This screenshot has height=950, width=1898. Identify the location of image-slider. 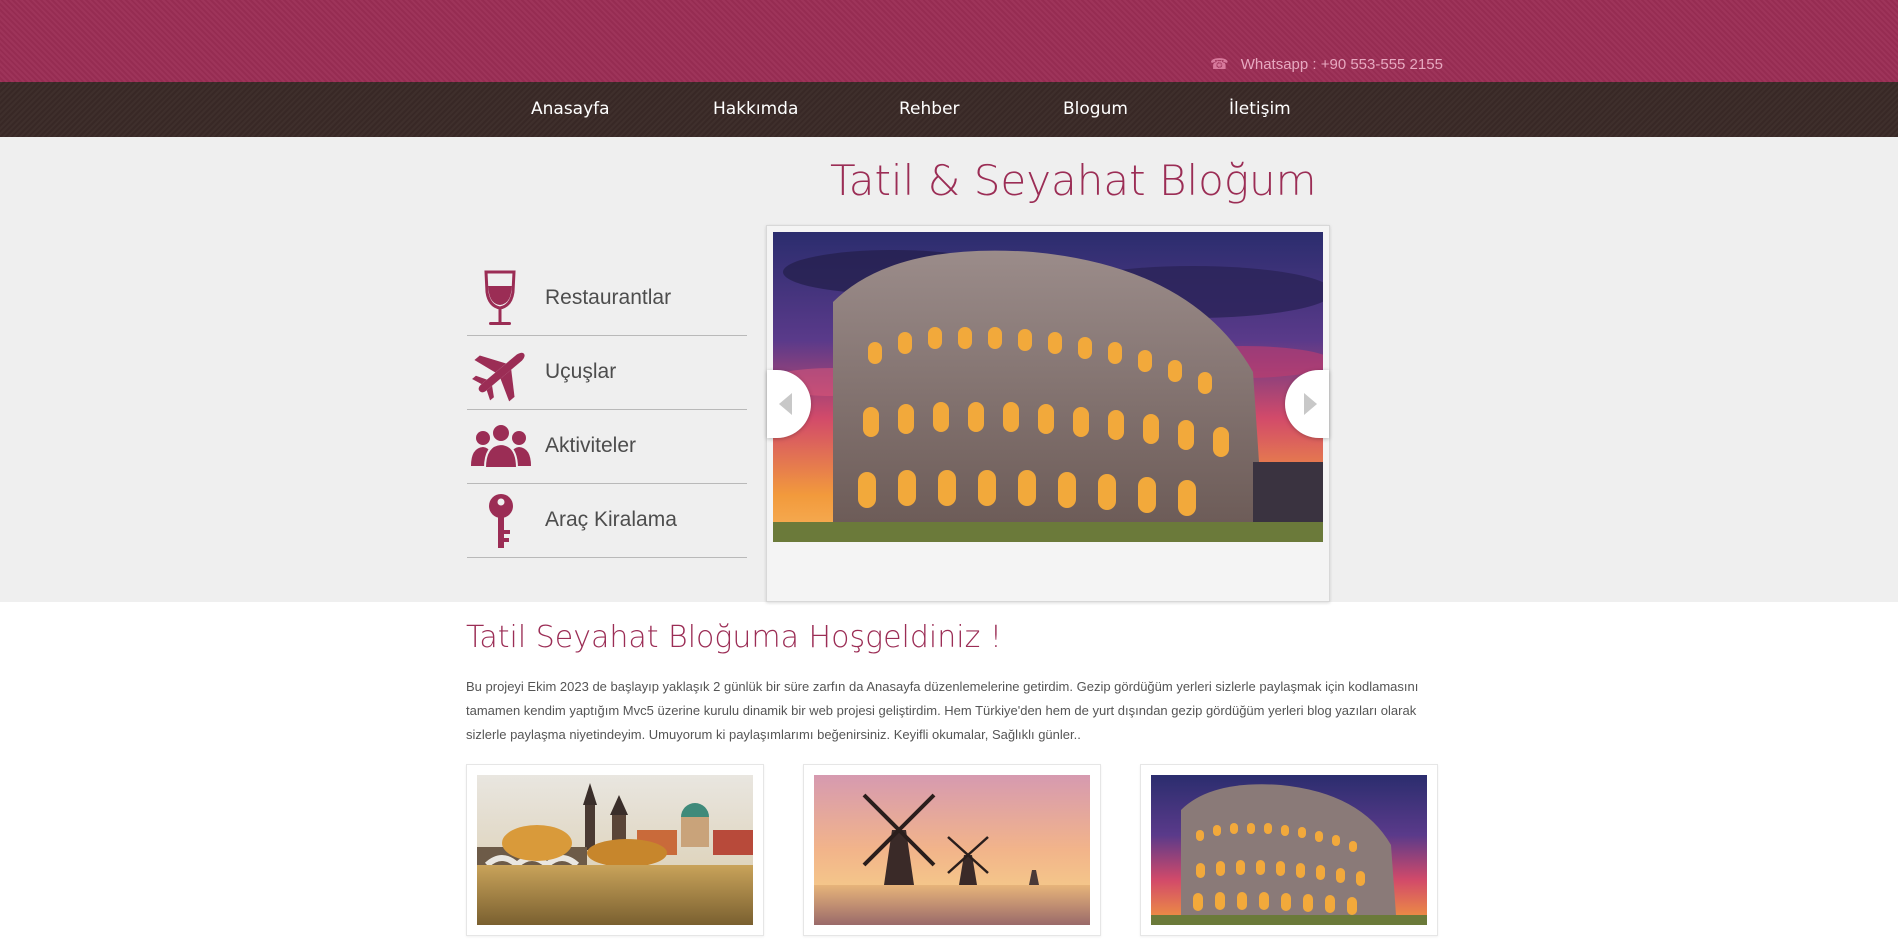
(1048, 413).